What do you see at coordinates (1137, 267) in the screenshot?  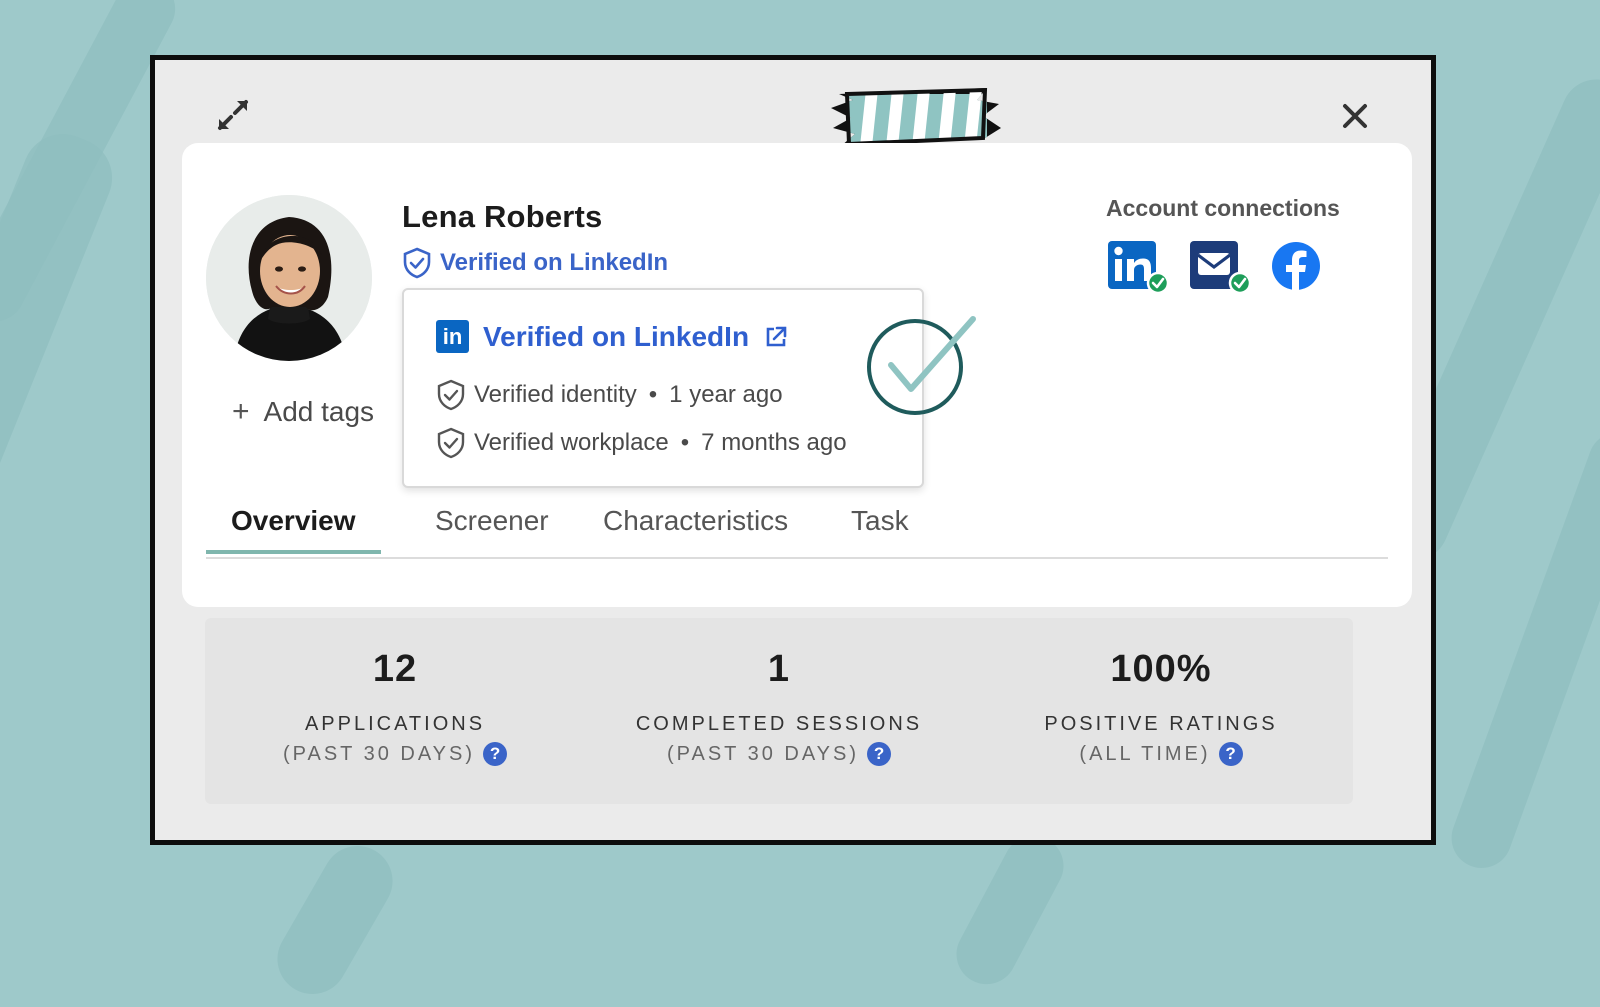 I see `linkedin-icon` at bounding box center [1137, 267].